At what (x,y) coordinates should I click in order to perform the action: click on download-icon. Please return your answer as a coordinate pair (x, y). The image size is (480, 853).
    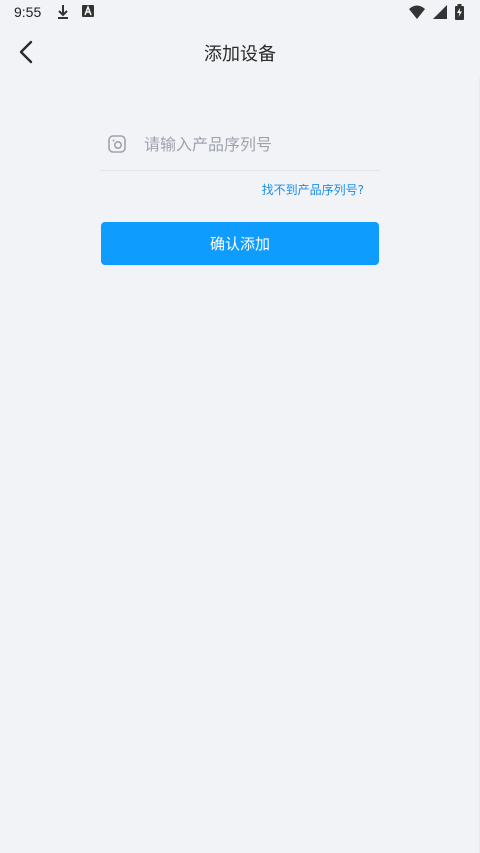
    Looking at the image, I should click on (63, 12).